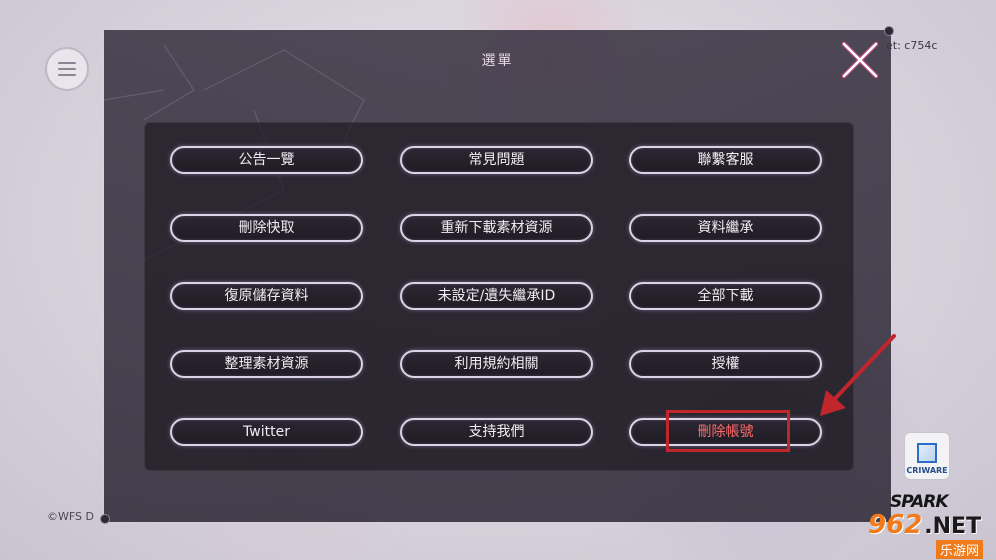 This screenshot has width=996, height=560. Describe the element at coordinates (266, 364) in the screenshot. I see `organize-assets-button: 整理素材資源` at that location.